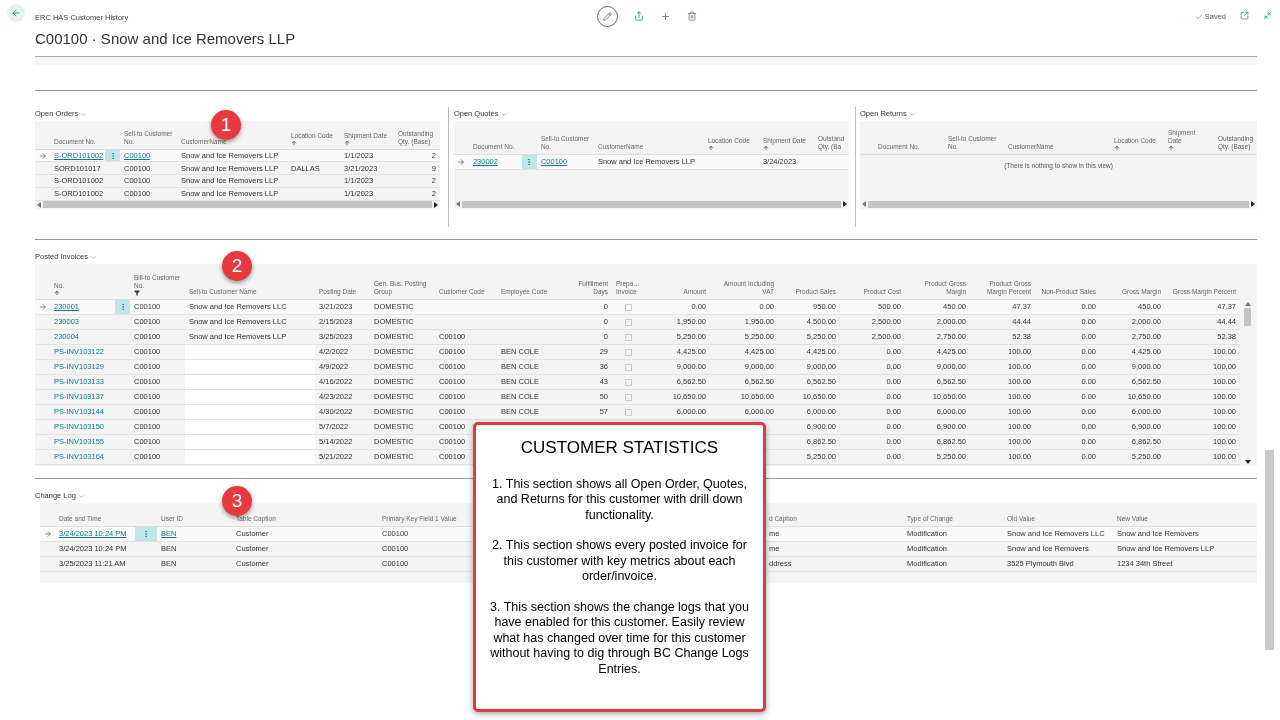  What do you see at coordinates (1198, 16) in the screenshot?
I see `check-icon` at bounding box center [1198, 16].